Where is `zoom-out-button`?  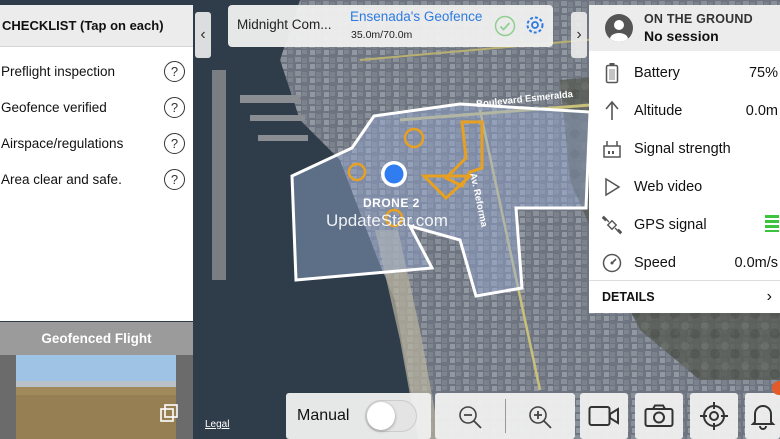
zoom-out-button is located at coordinates (470, 419).